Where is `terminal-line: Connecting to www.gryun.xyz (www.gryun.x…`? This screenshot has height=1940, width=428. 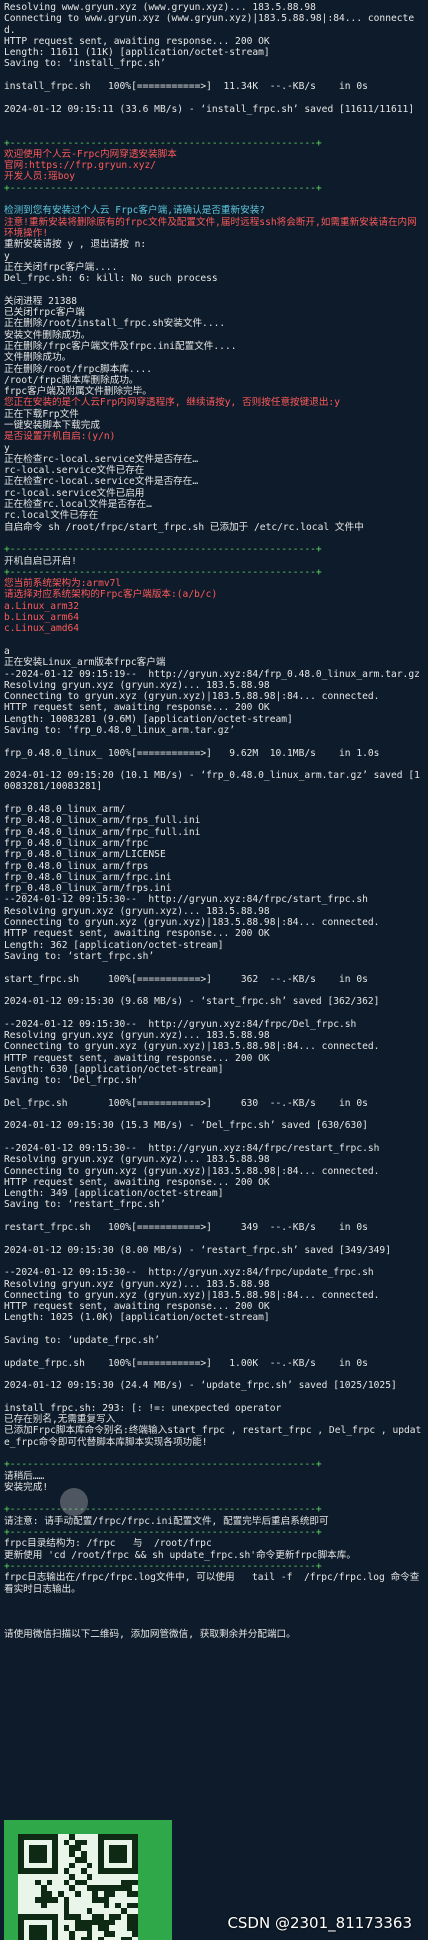
terminal-line: Connecting to www.gryun.xyz (www.gryun.x… is located at coordinates (209, 24).